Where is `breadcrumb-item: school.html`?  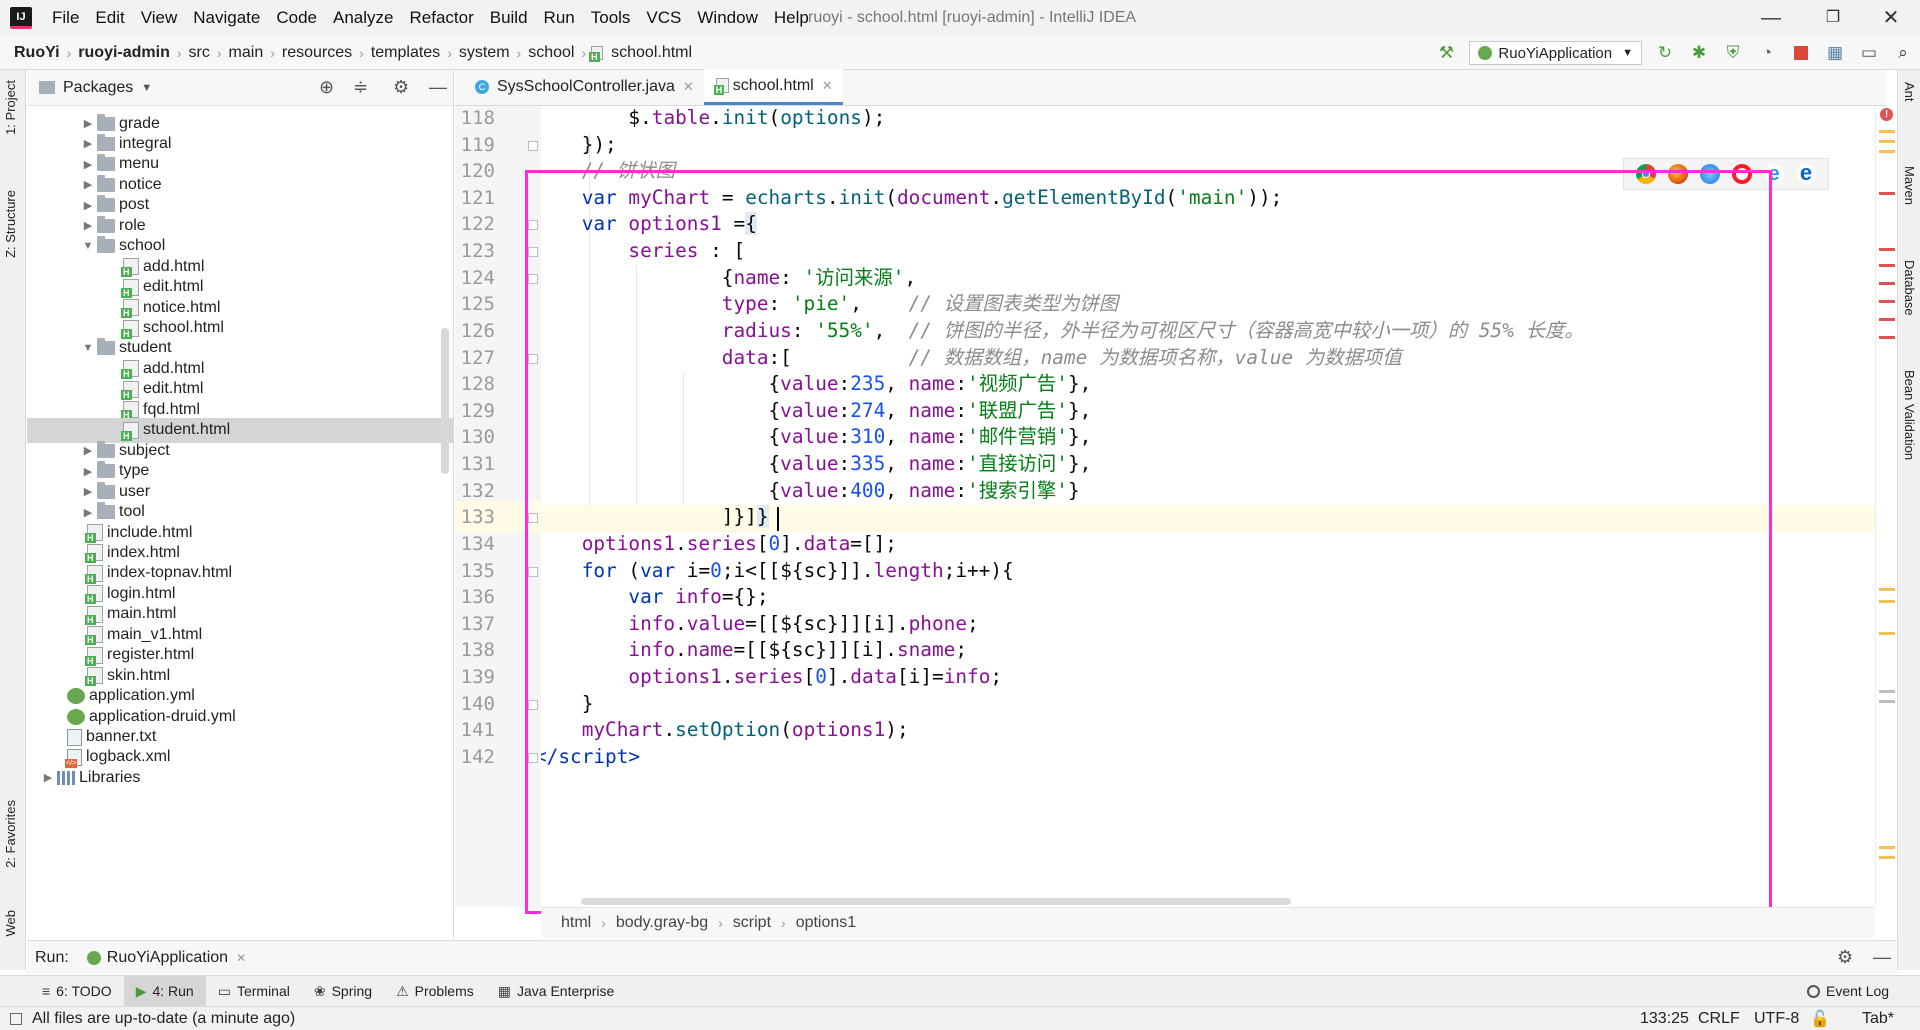 breadcrumb-item: school.html is located at coordinates (651, 53).